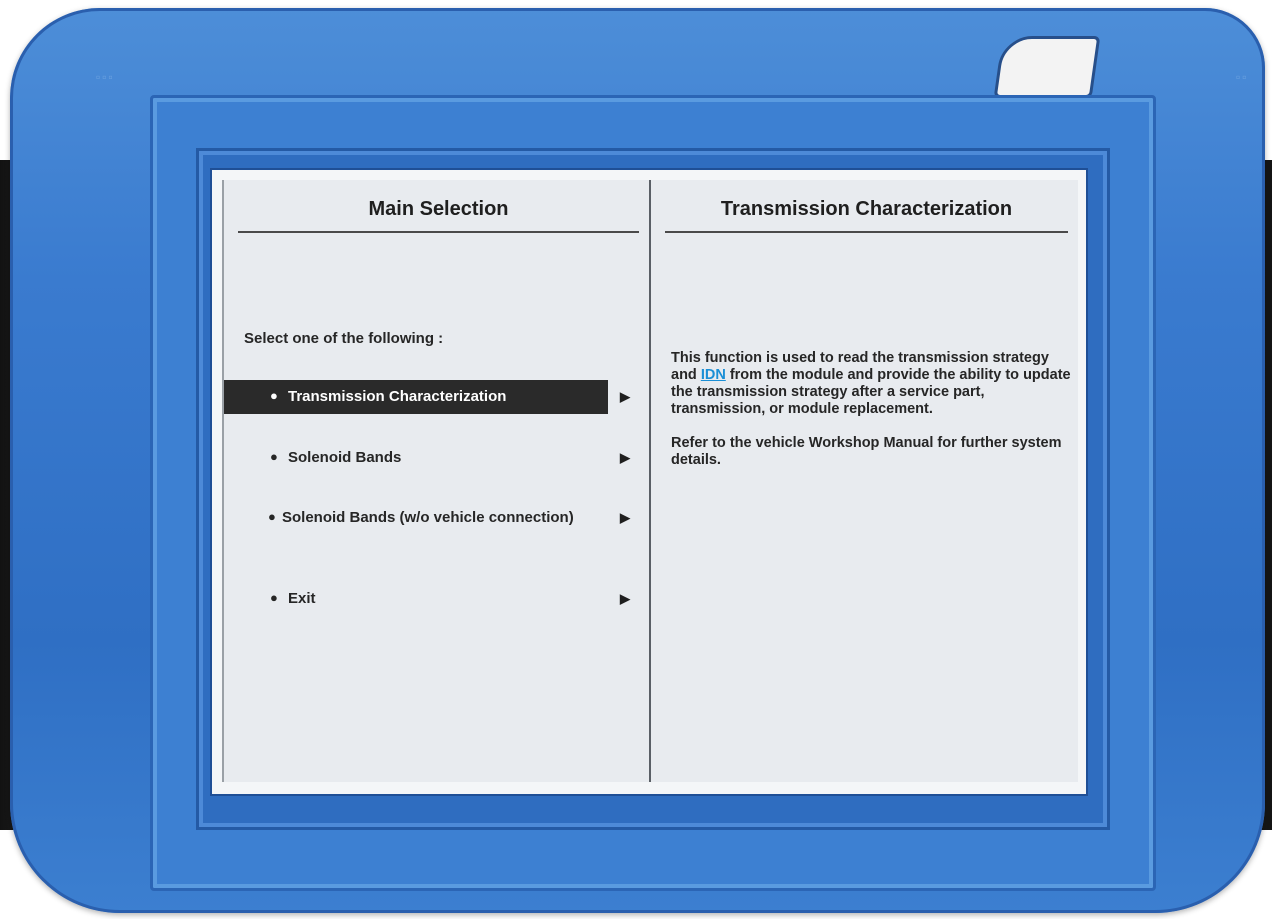  What do you see at coordinates (105, 77) in the screenshot?
I see `vent-left: ▫▫▫` at bounding box center [105, 77].